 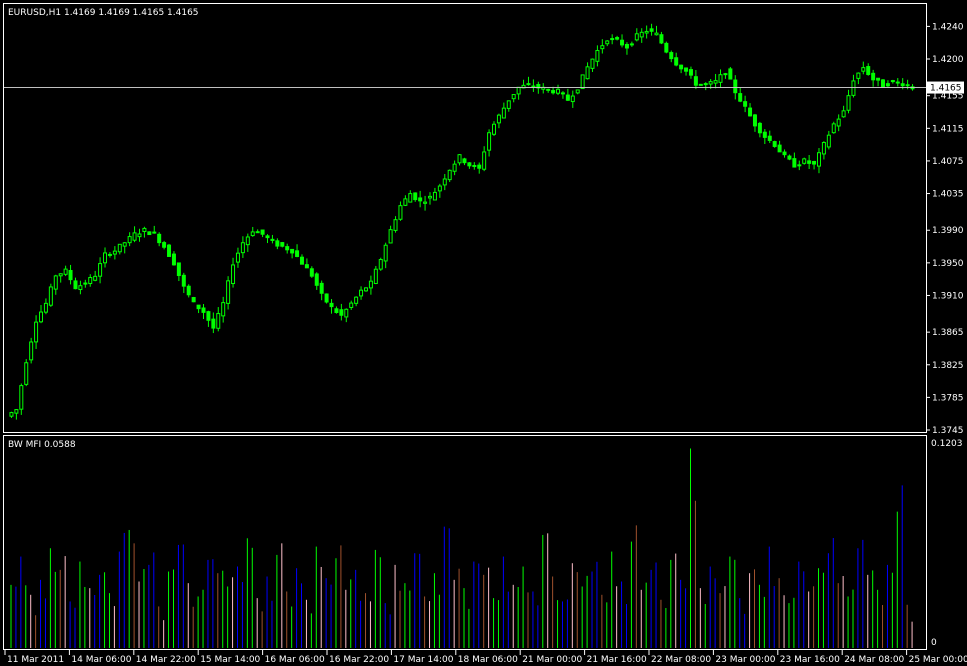 I want to click on price-tick-label: 1.4035, so click(x=948, y=195).